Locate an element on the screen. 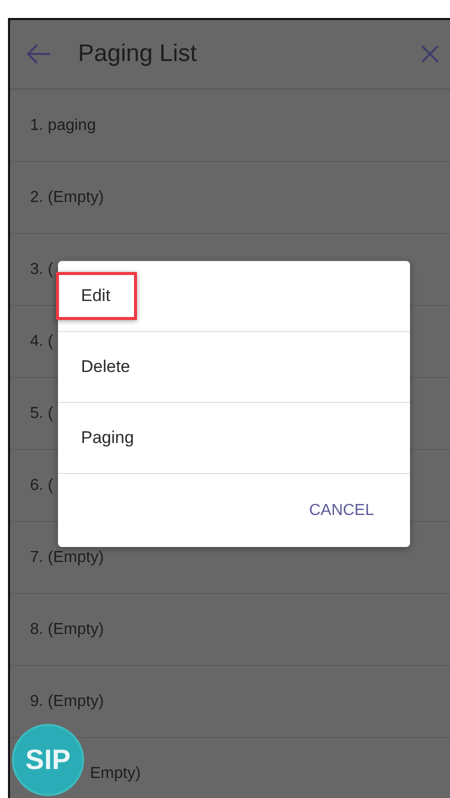  close-icon is located at coordinates (430, 54).